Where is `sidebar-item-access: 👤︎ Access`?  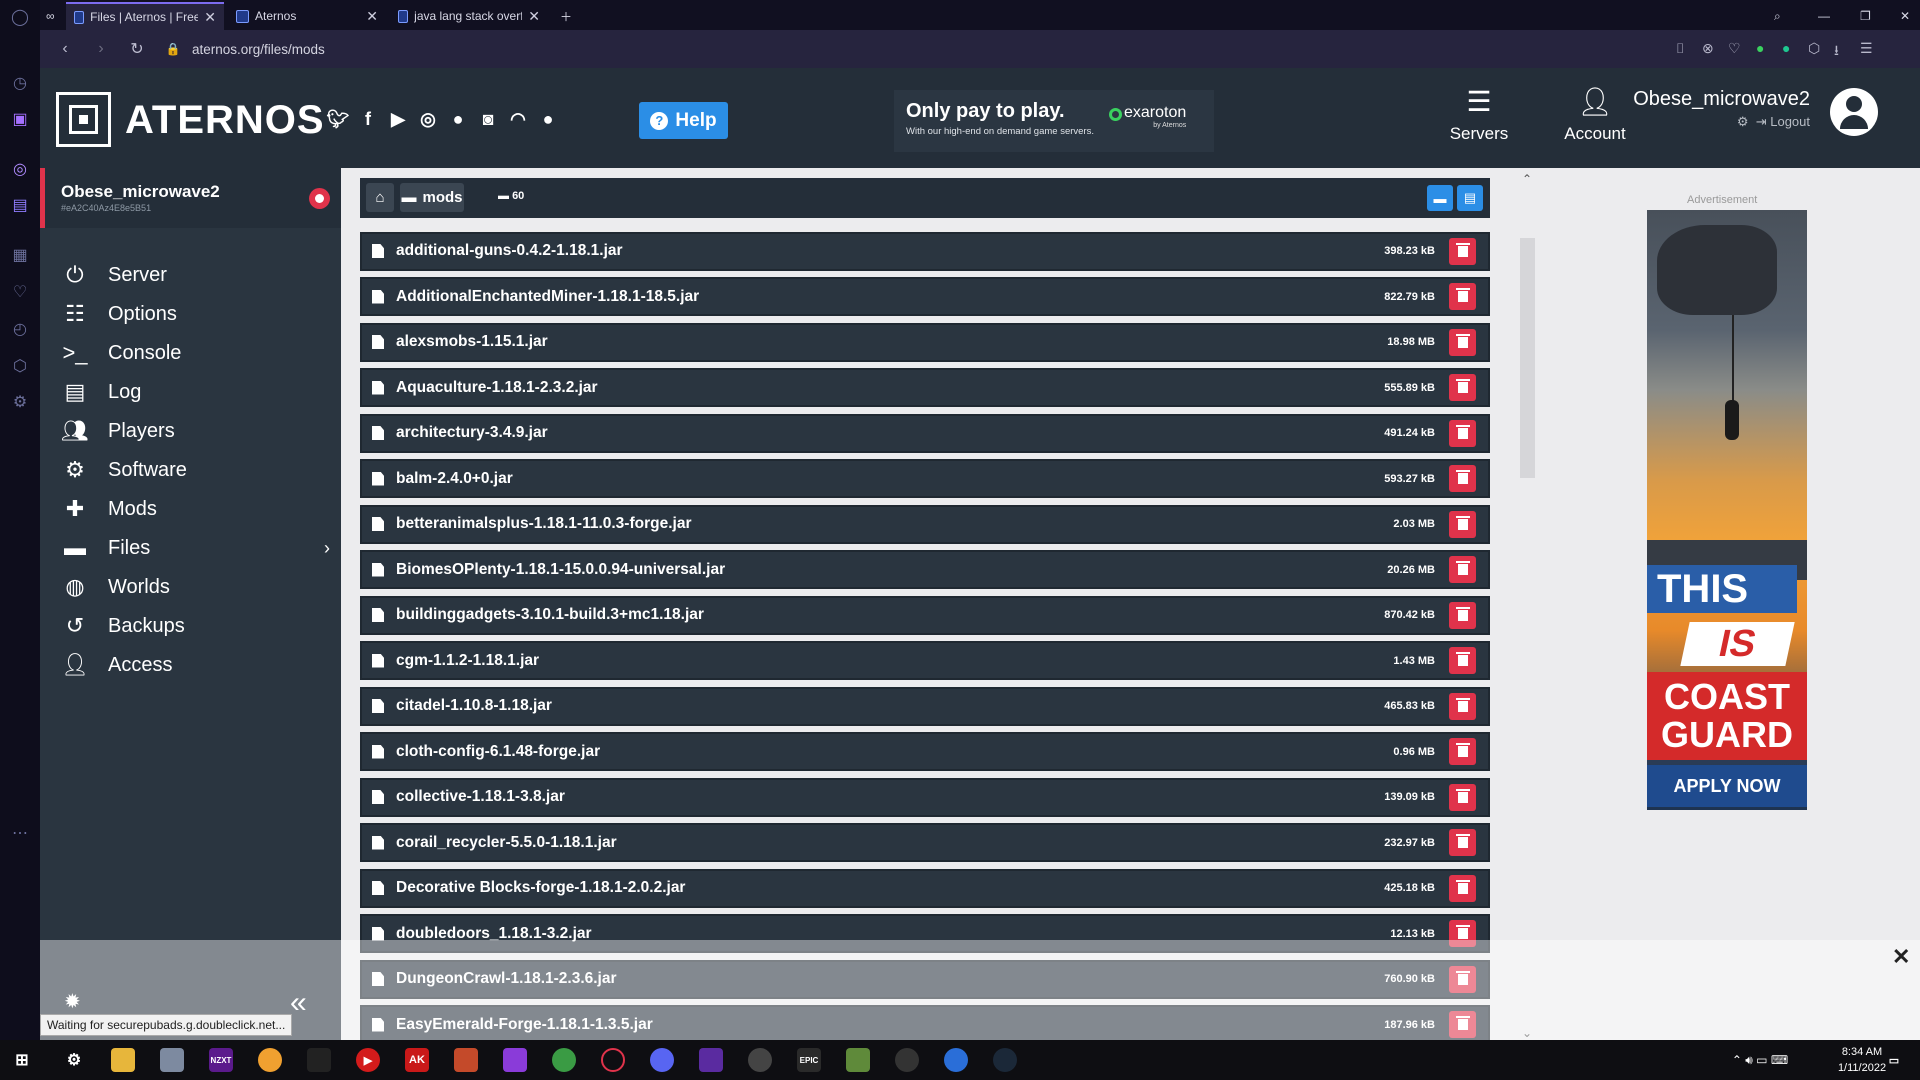
sidebar-item-access: 👤︎ Access is located at coordinates (195, 665).